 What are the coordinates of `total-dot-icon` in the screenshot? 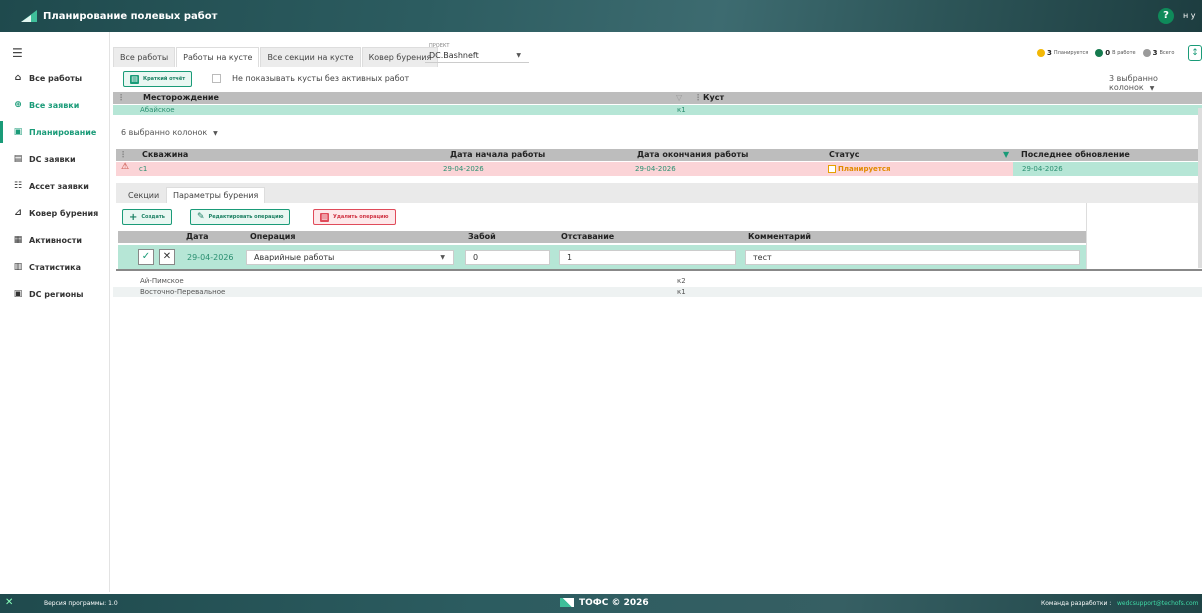 It's located at (1146, 53).